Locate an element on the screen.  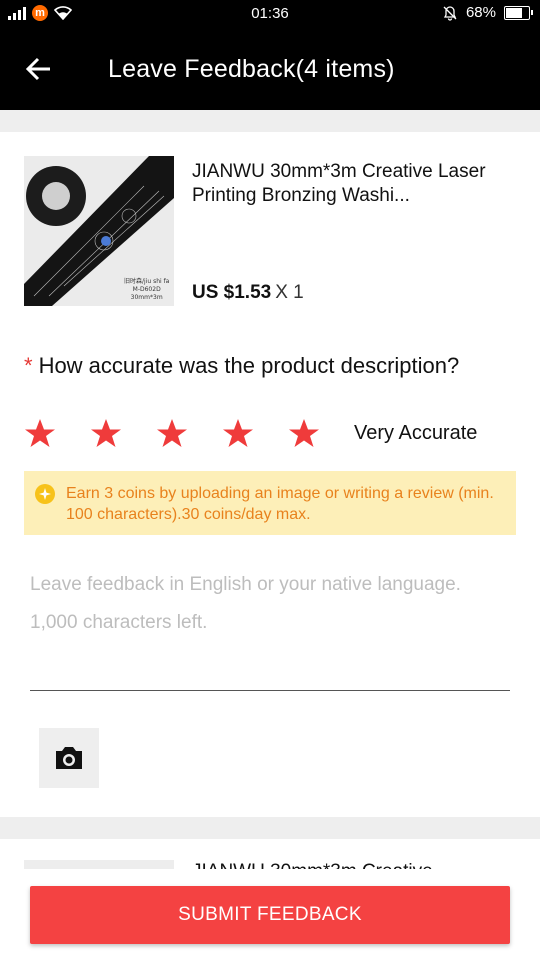
camera-icon is located at coordinates (69, 758).